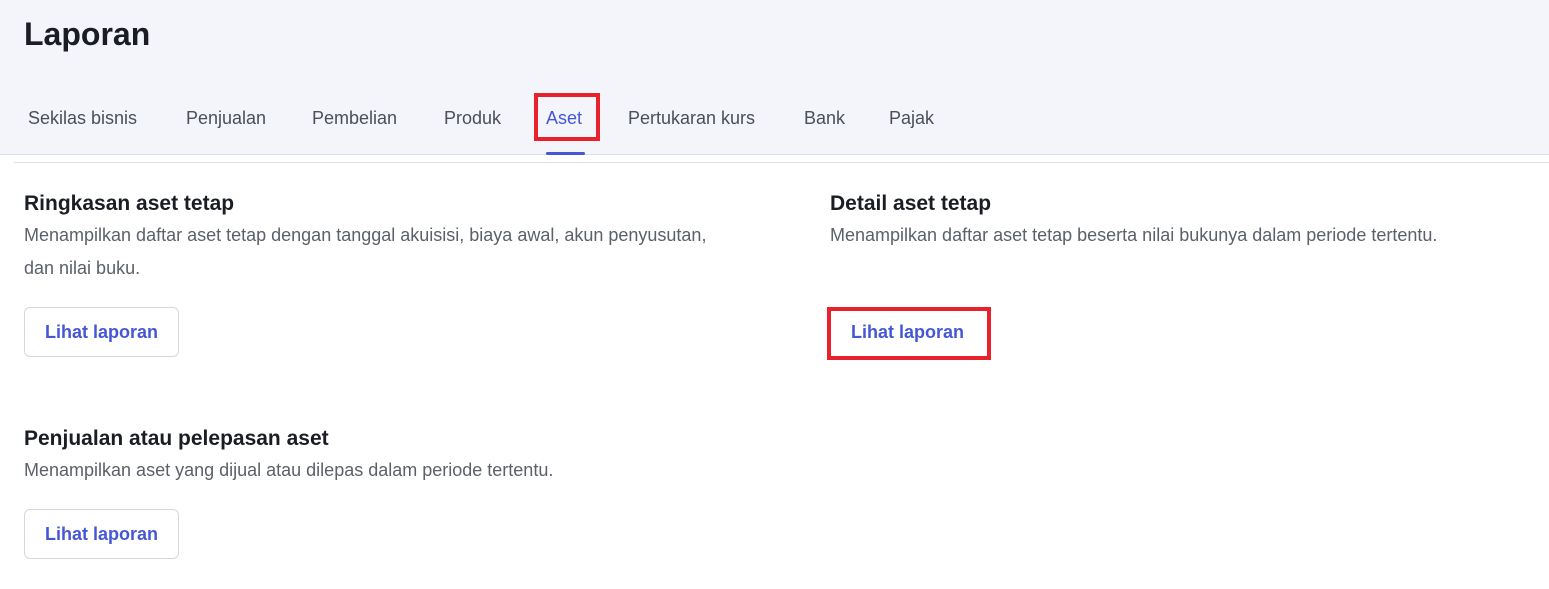 The image size is (1549, 589). What do you see at coordinates (824, 118) in the screenshot?
I see `tab-bank: Bank` at bounding box center [824, 118].